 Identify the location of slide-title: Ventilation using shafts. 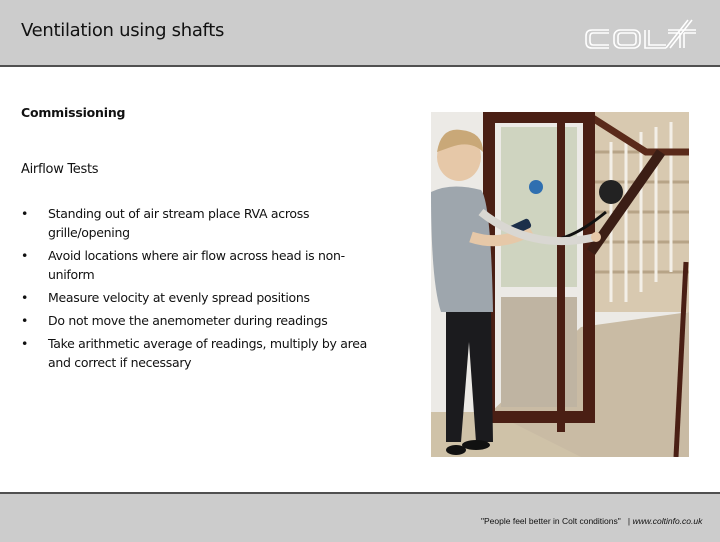
(123, 30).